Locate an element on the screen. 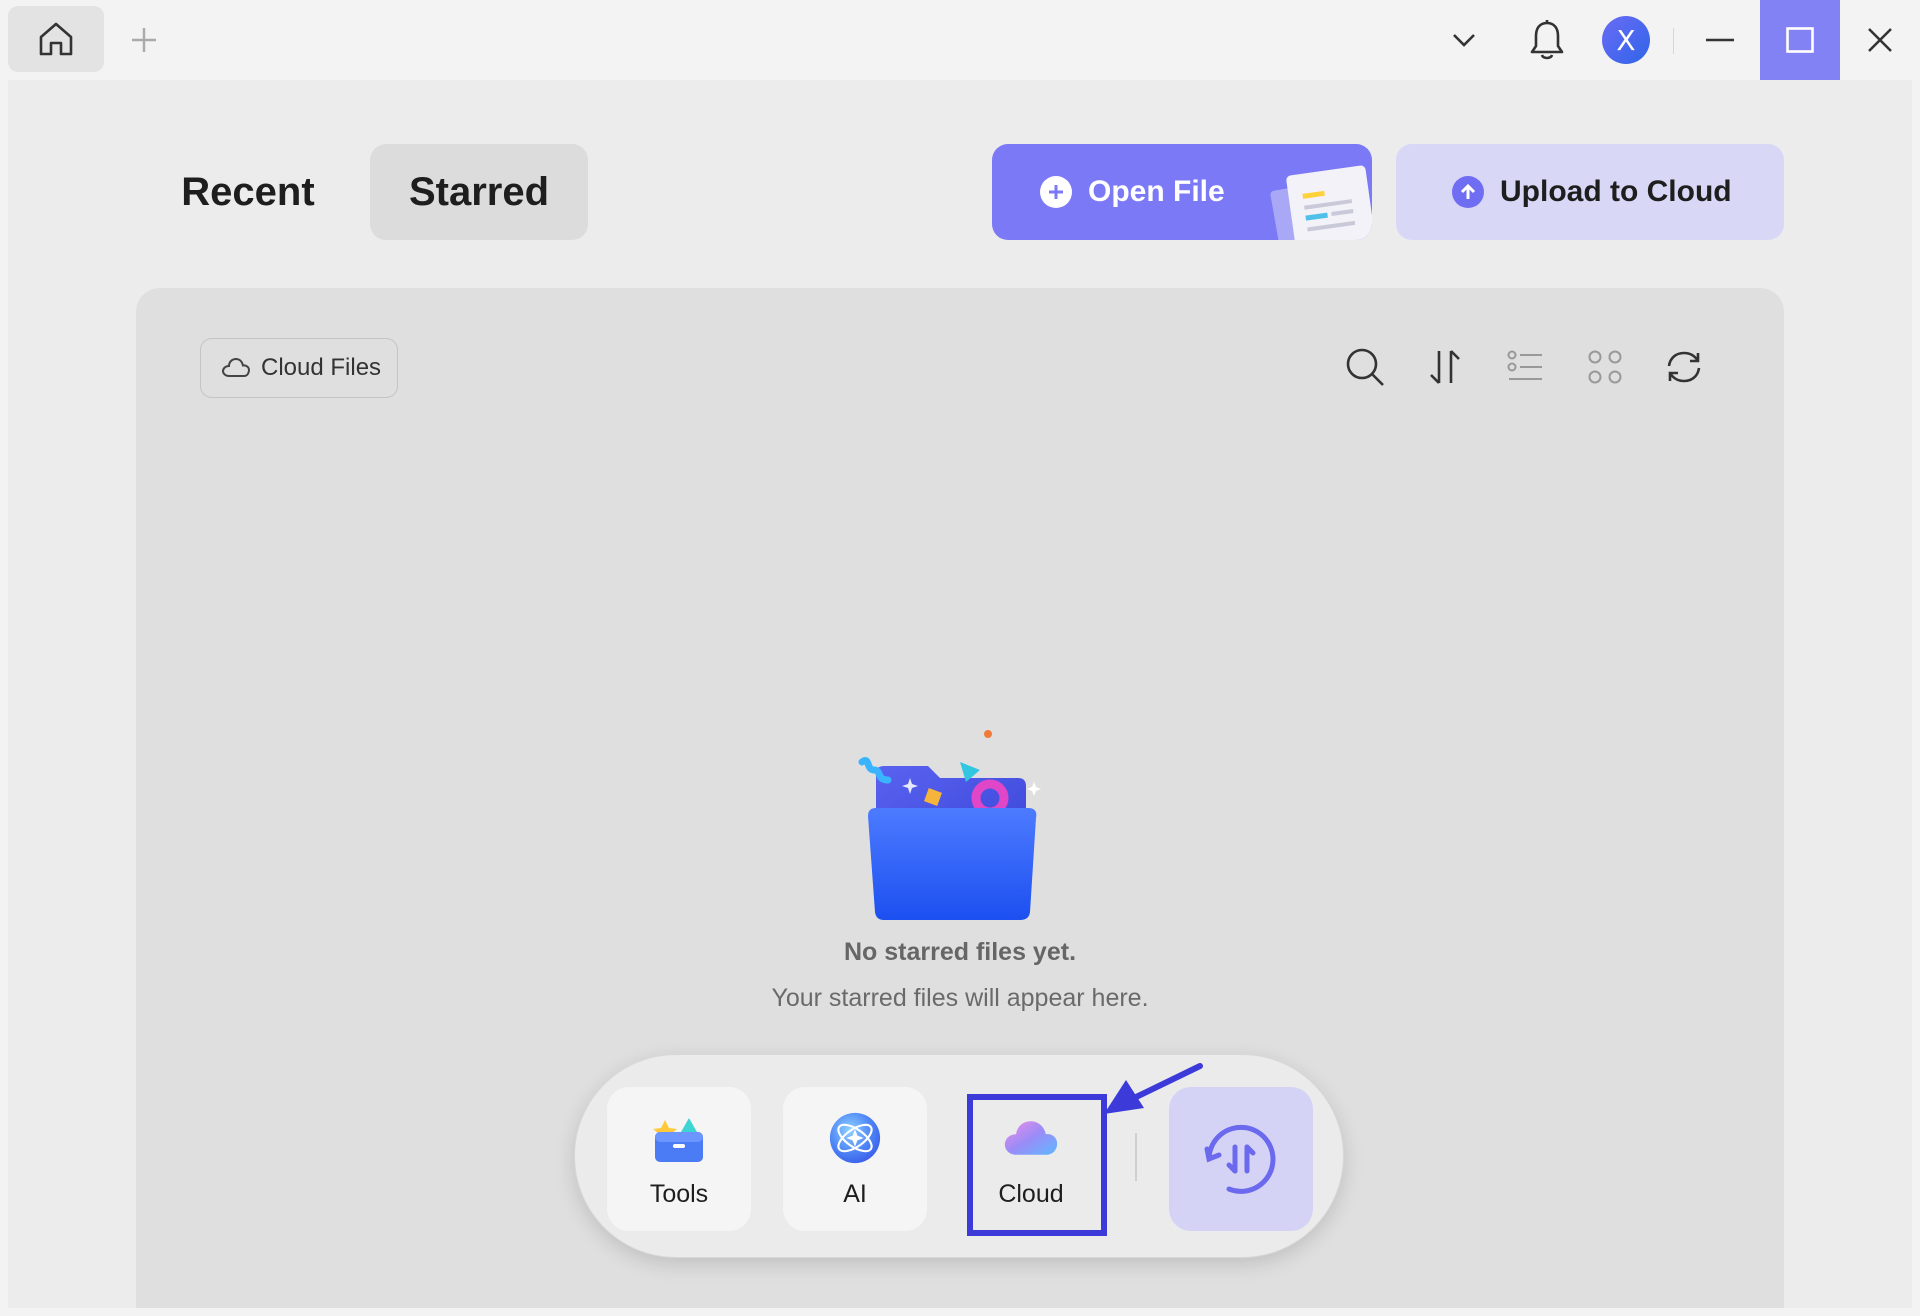 Image resolution: width=1920 pixels, height=1316 pixels. maximize-button is located at coordinates (1800, 40).